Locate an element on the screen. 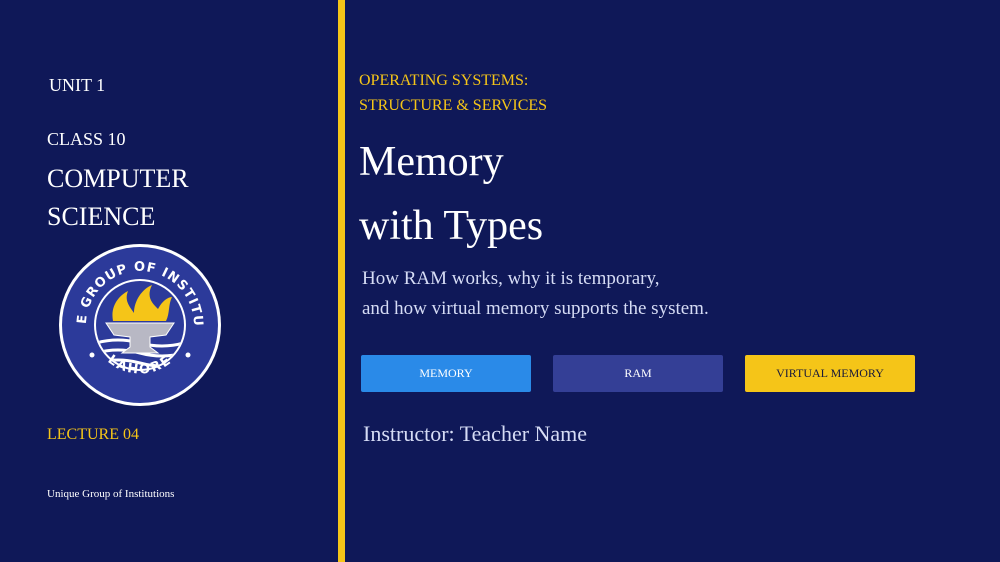  tag-memory: MEMORY is located at coordinates (446, 373).